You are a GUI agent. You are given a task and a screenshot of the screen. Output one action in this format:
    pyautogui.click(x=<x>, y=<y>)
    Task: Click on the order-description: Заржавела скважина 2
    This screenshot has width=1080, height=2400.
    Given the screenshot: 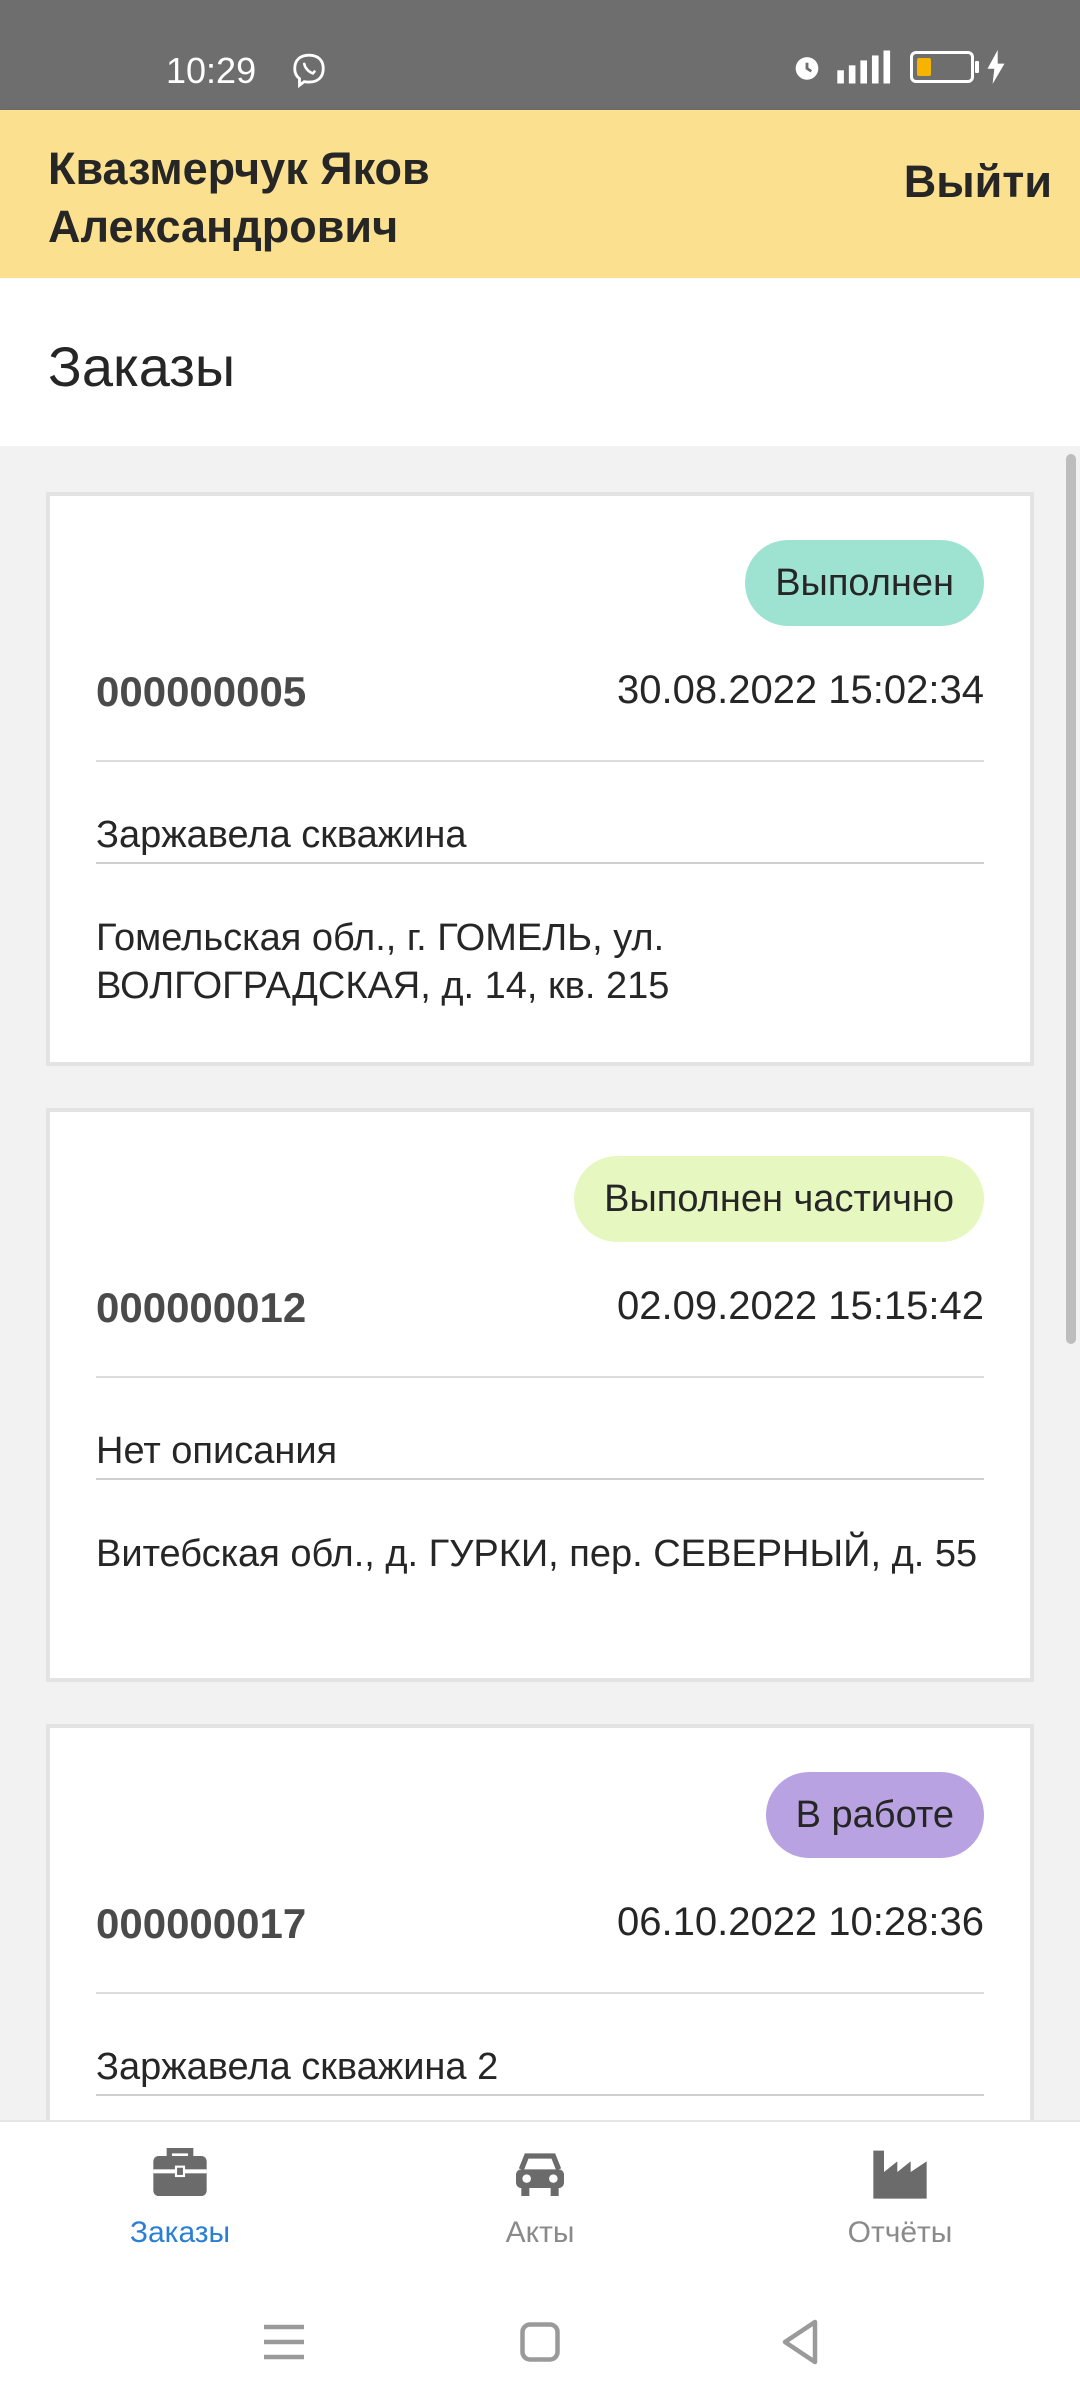 What is the action you would take?
    pyautogui.click(x=297, y=2067)
    